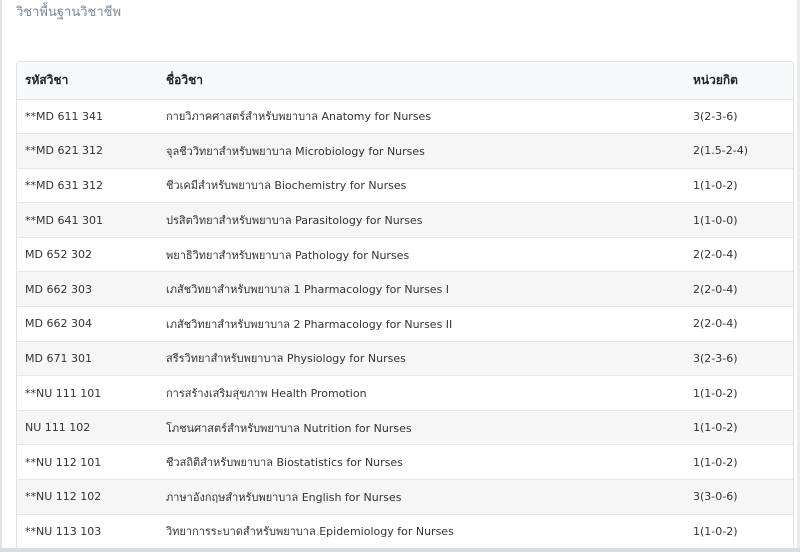  Describe the element at coordinates (86, 462) in the screenshot. I see `course-code-cell: **NU 112 101` at that location.